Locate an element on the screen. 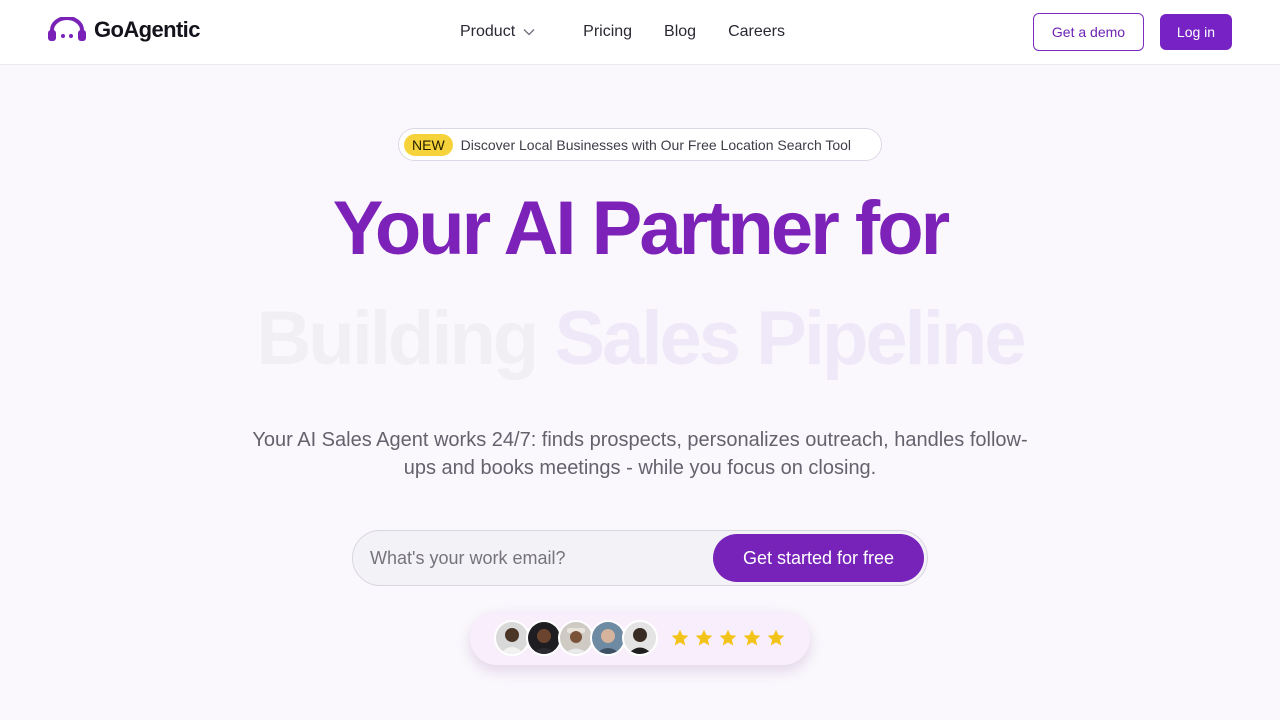 The width and height of the screenshot is (1280, 720). nav-blog: Blog is located at coordinates (680, 32).